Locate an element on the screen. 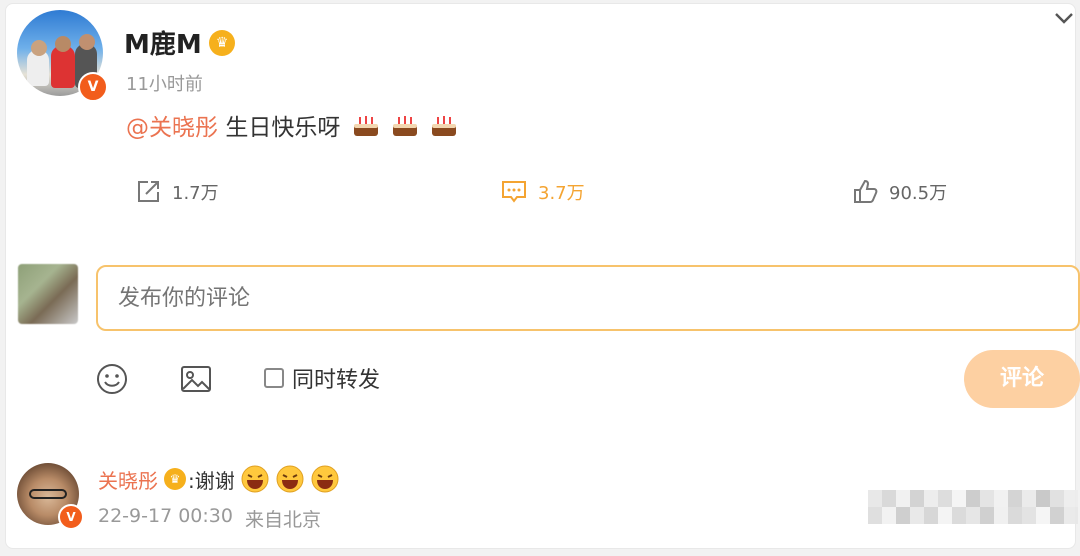 The height and width of the screenshot is (556, 1080). pixelated-watermark is located at coordinates (973, 507).